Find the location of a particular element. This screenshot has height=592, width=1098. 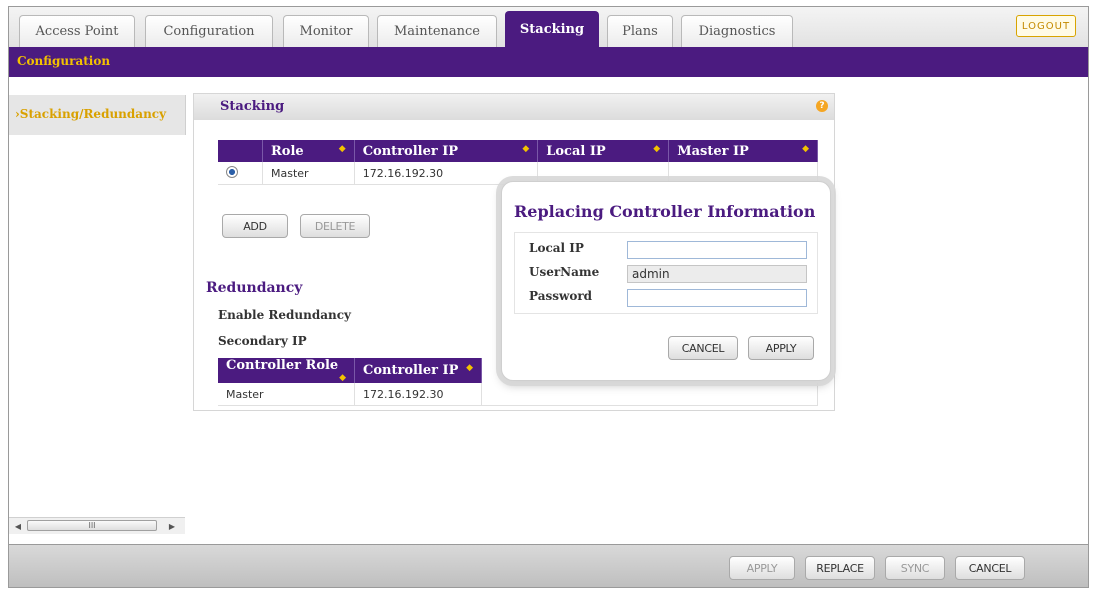

local-ip-label: Local IP is located at coordinates (556, 248).